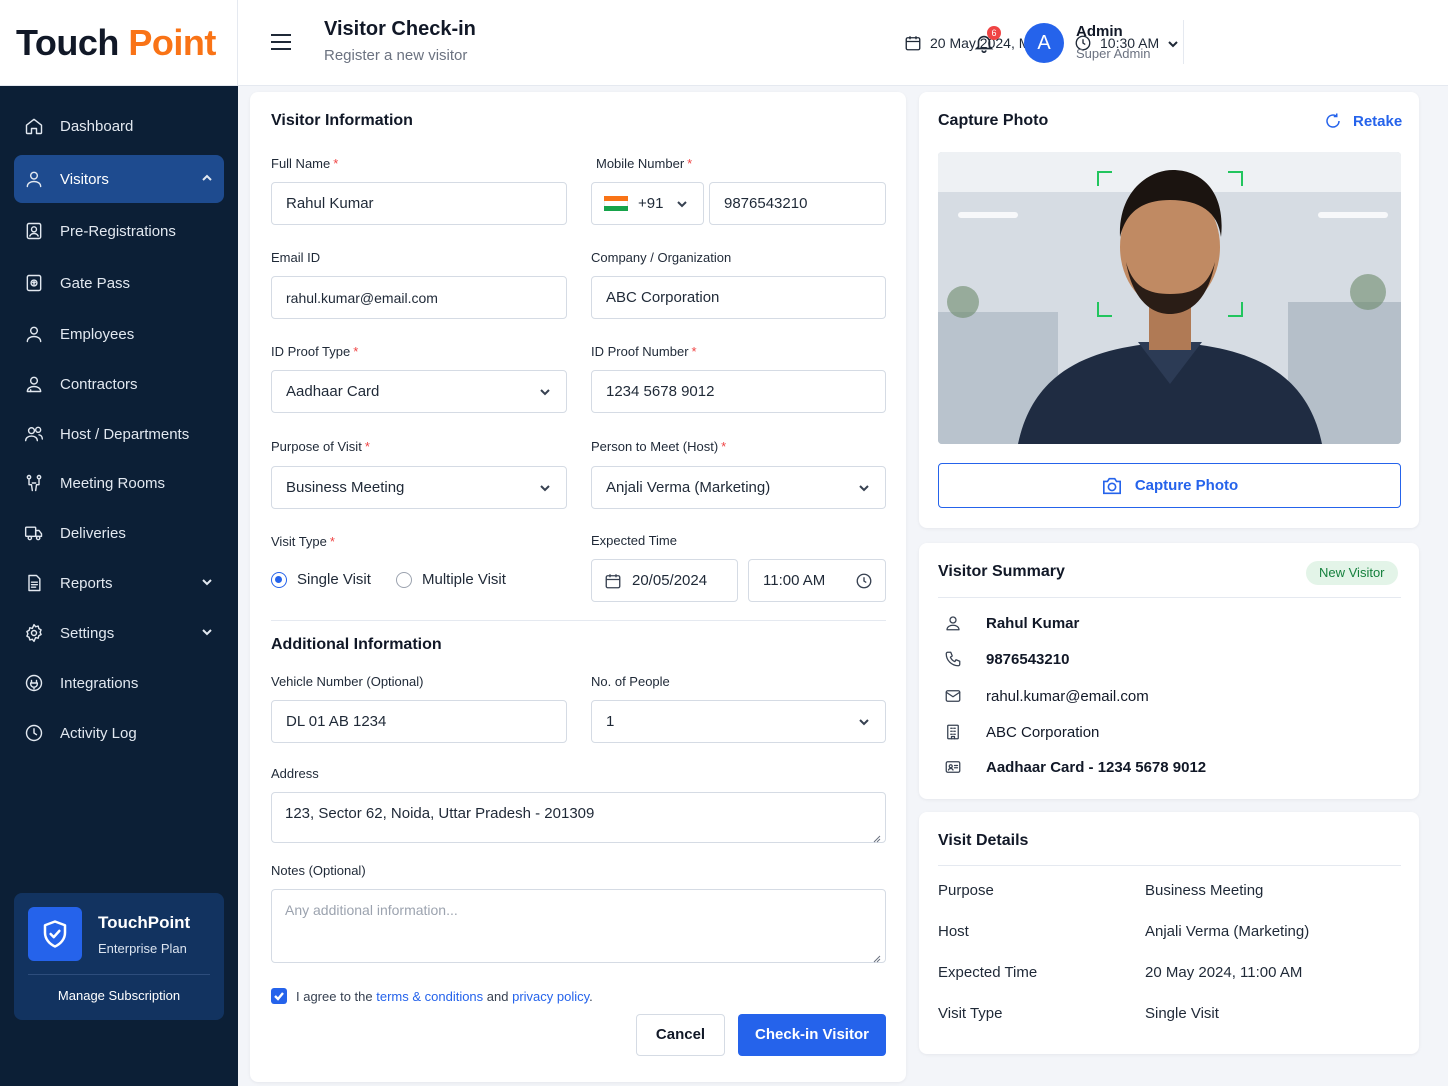  I want to click on sidebar-item-label: Pre-Registrations, so click(118, 231).